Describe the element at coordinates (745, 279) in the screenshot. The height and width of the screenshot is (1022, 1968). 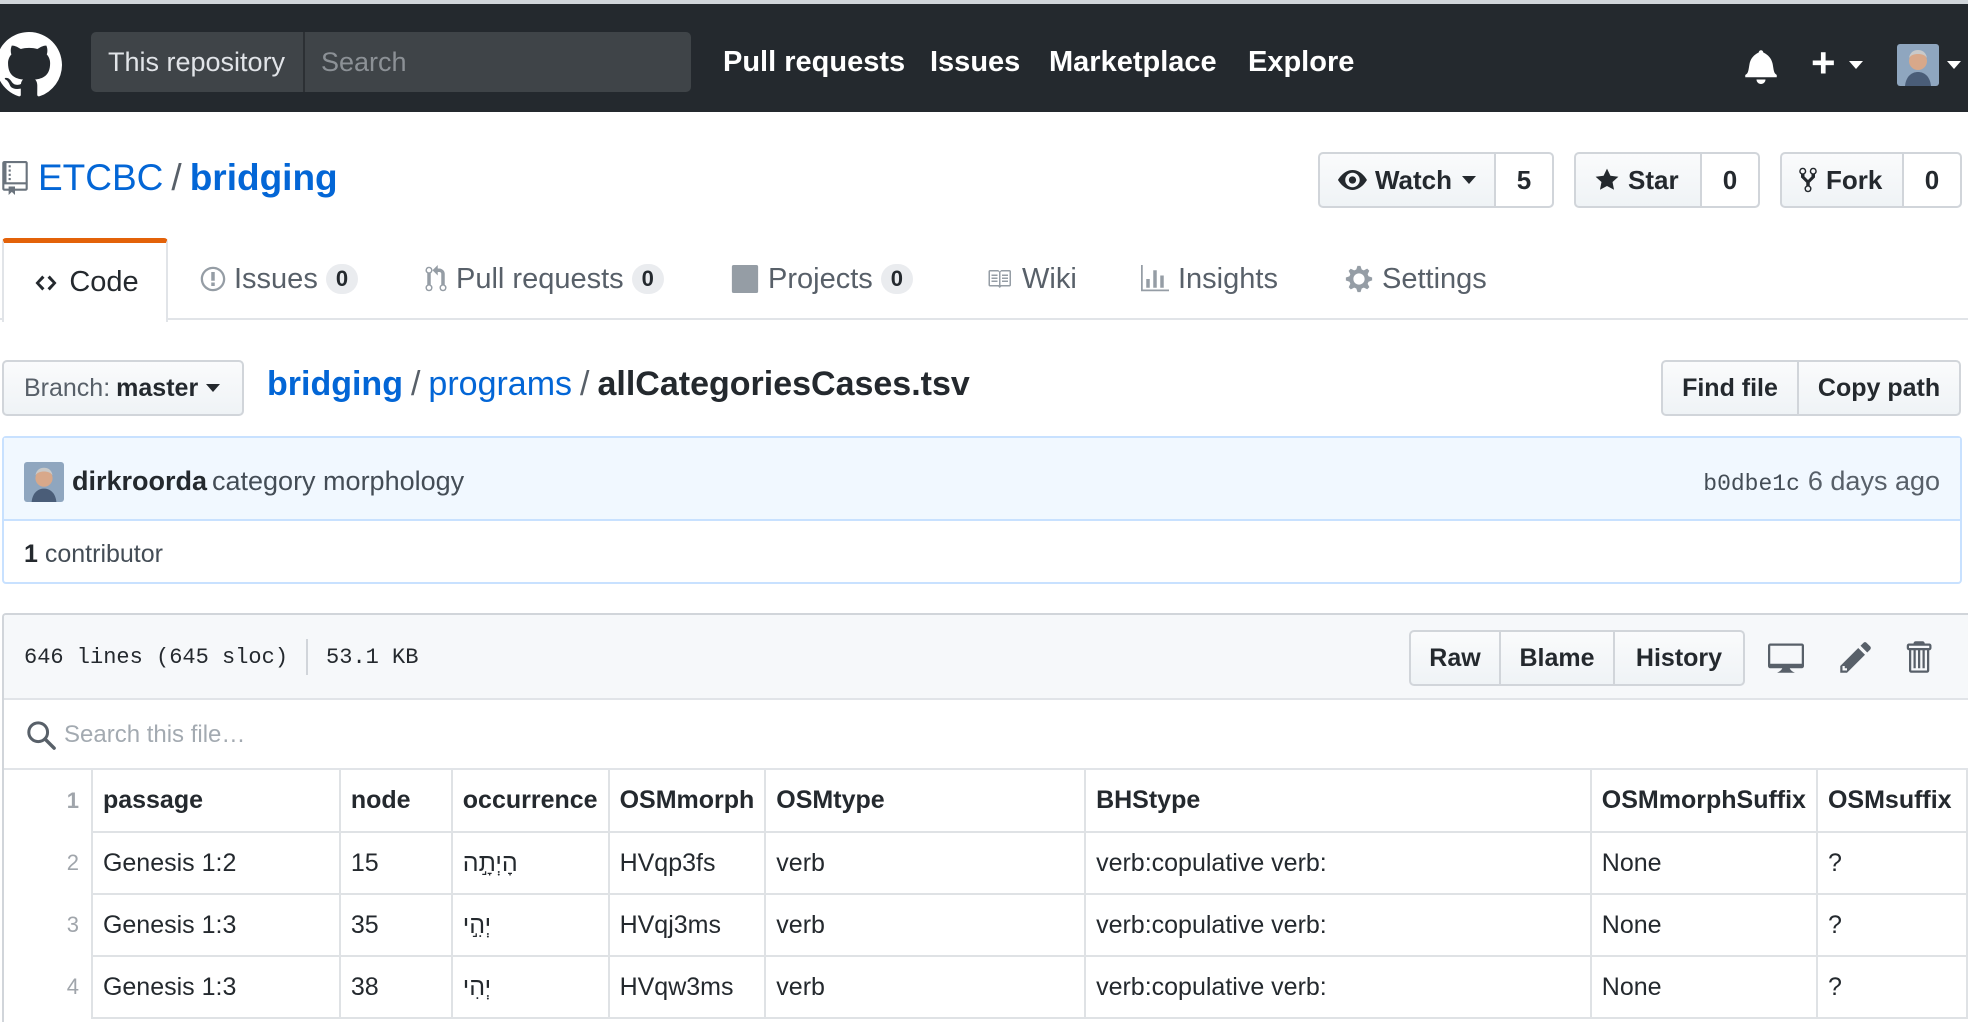
I see `project-icon` at that location.